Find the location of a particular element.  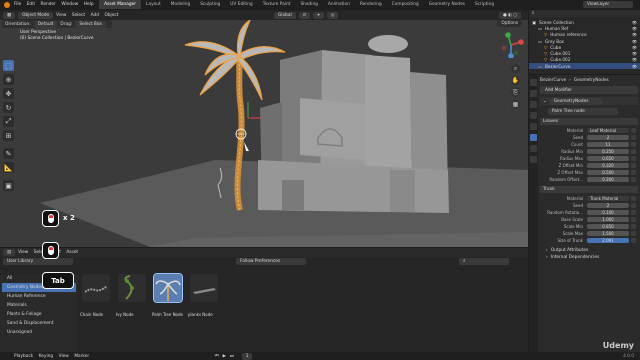

category-item: Unassigned is located at coordinates (39, 332).